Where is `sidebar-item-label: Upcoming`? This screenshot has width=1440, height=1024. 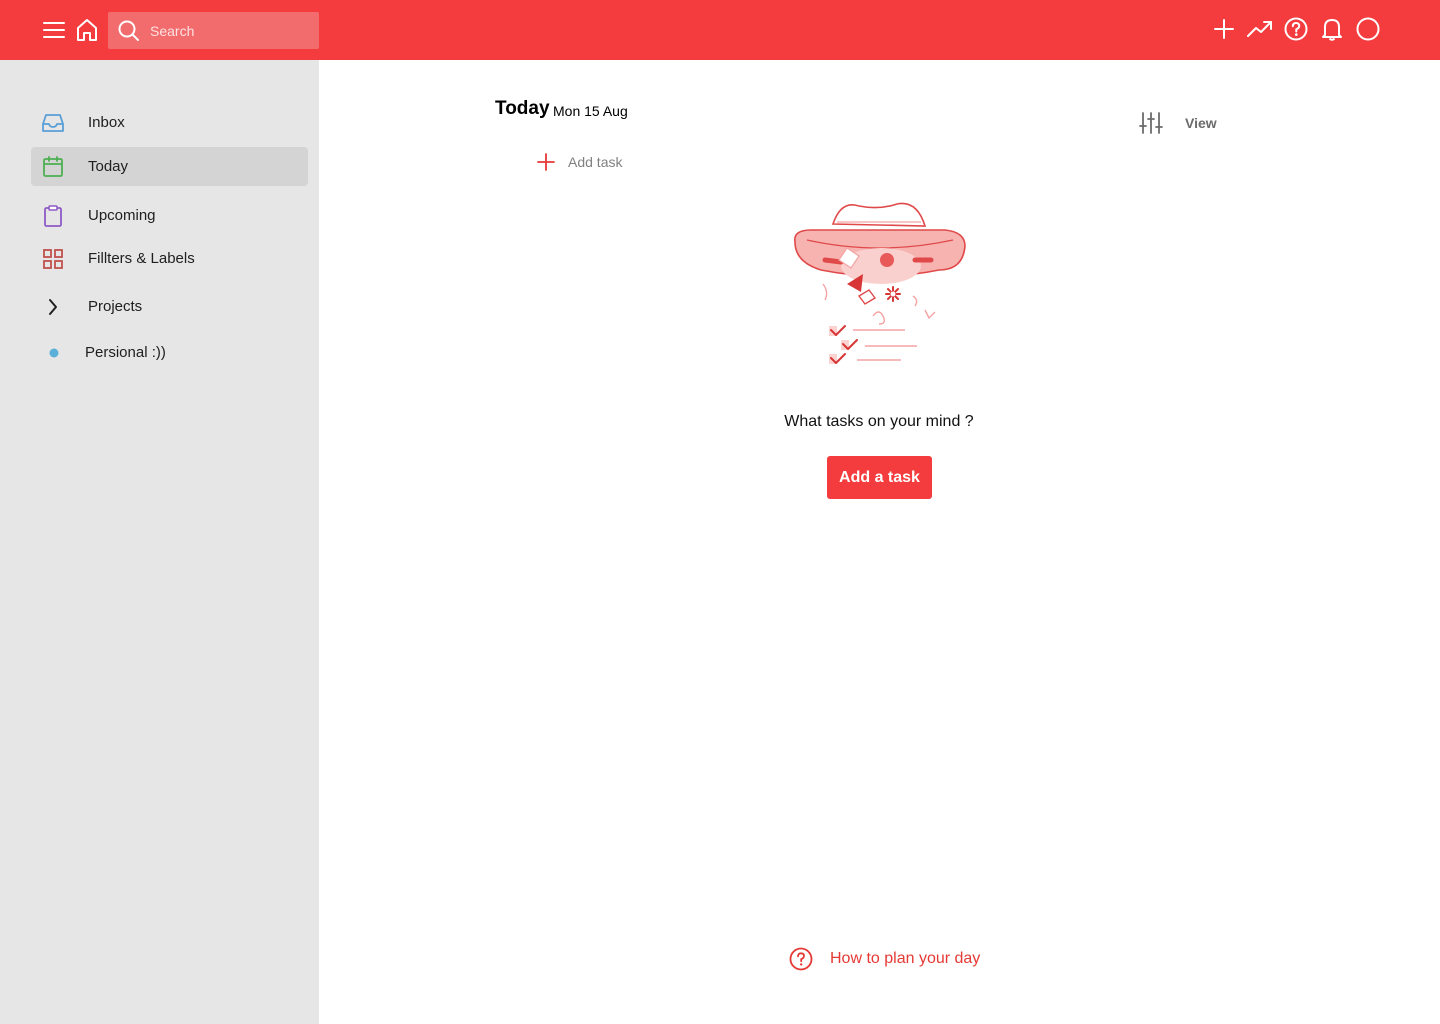 sidebar-item-label: Upcoming is located at coordinates (122, 215).